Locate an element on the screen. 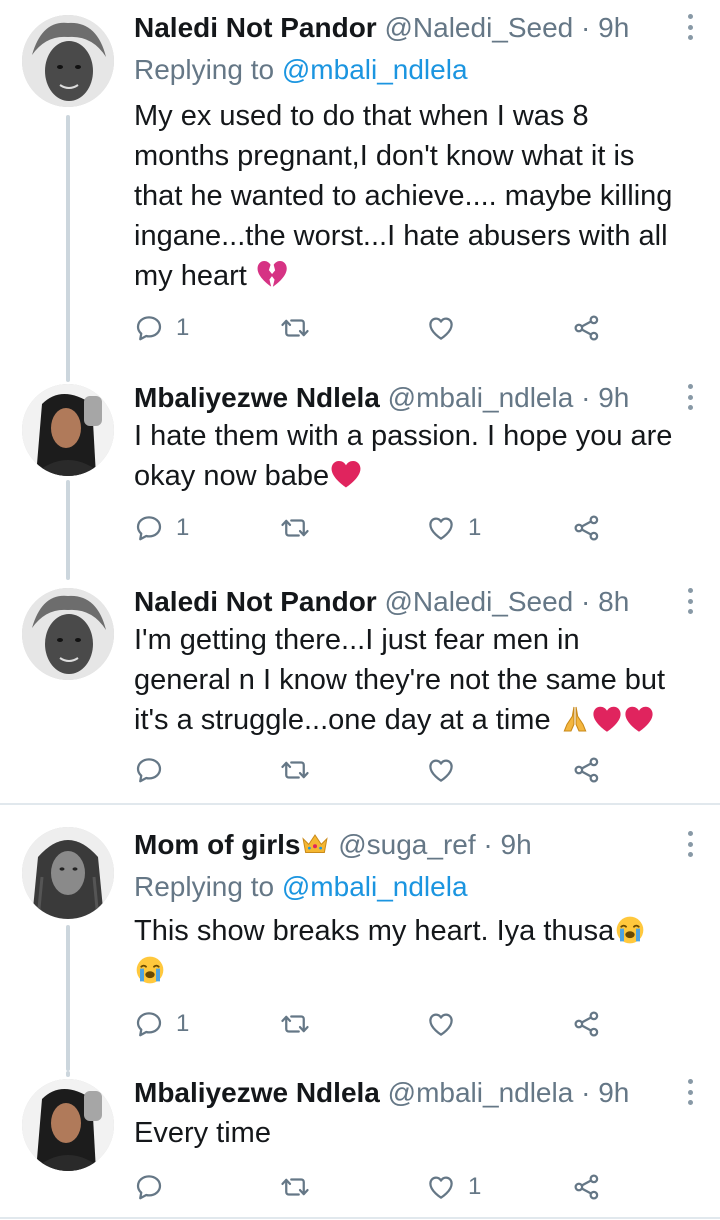 The height and width of the screenshot is (1220, 720). text-line: okay now babe is located at coordinates (232, 476).